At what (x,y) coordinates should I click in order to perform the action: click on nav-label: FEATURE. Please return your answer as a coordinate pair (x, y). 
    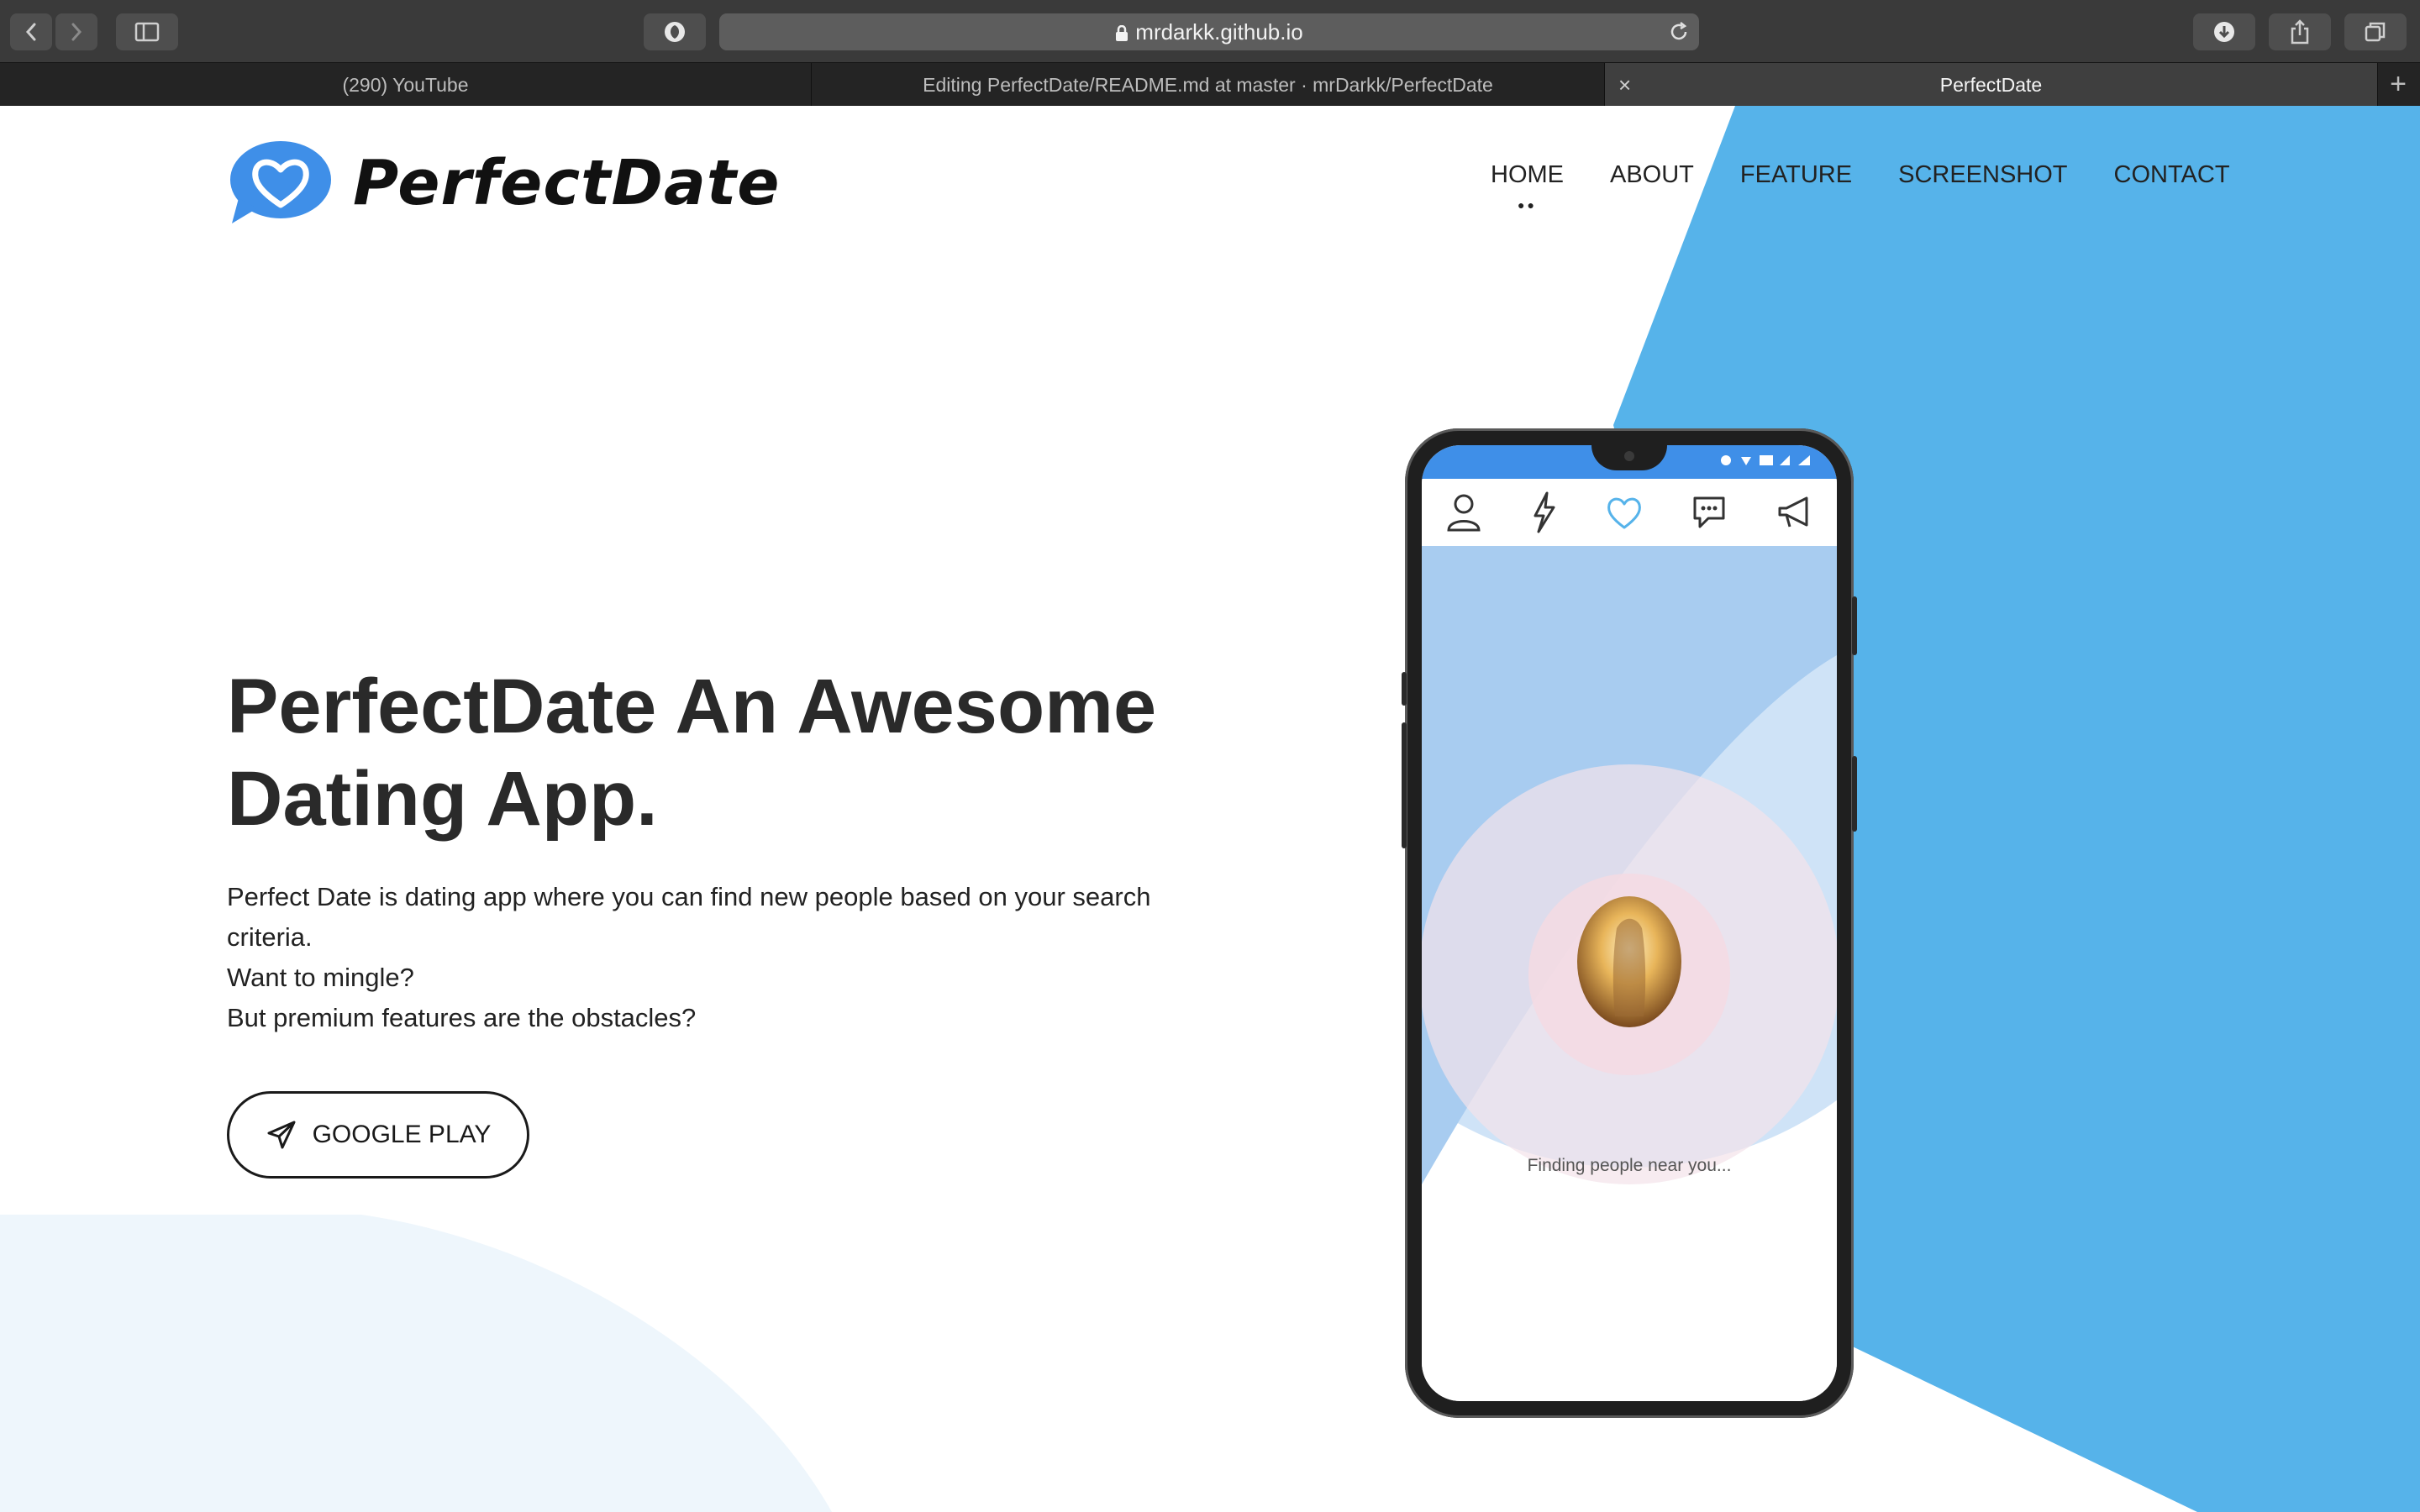
    Looking at the image, I should click on (1796, 174).